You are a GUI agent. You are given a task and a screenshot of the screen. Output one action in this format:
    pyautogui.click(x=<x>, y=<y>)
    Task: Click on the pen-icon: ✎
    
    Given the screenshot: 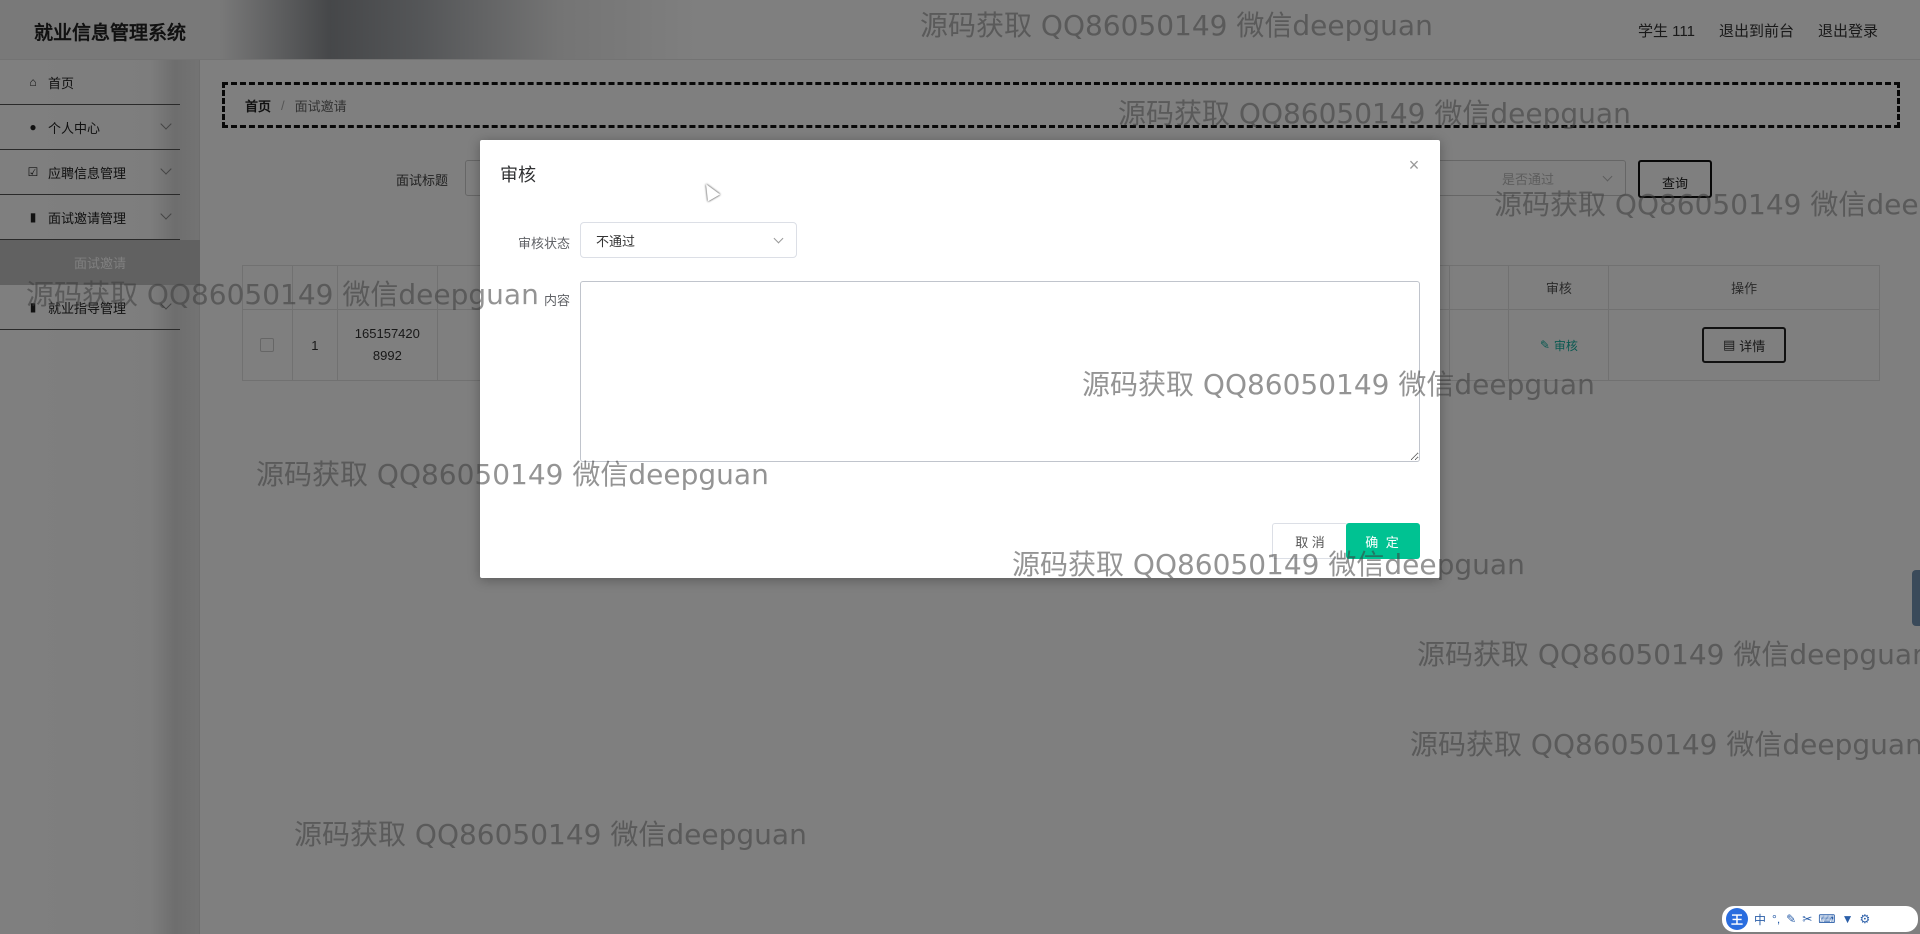 What is the action you would take?
    pyautogui.click(x=1791, y=919)
    